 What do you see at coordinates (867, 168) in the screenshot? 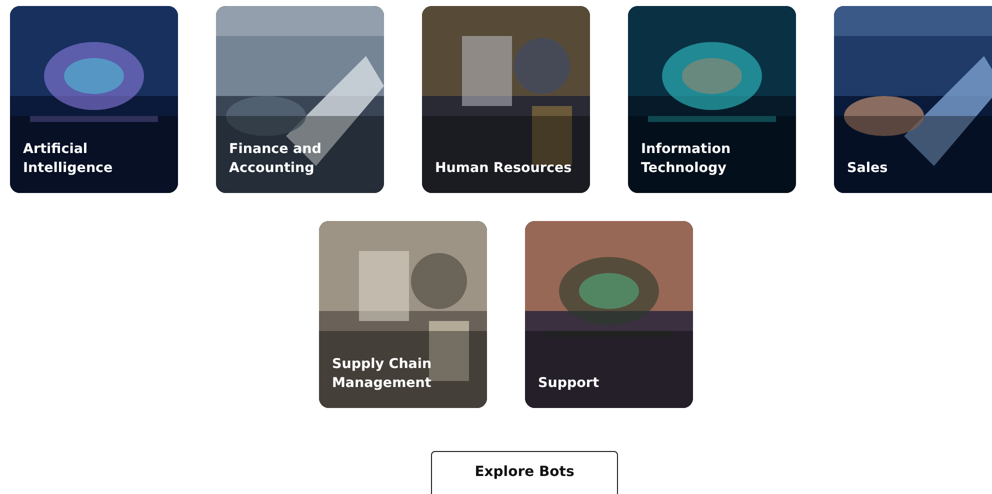
I see `card-title: Sales` at bounding box center [867, 168].